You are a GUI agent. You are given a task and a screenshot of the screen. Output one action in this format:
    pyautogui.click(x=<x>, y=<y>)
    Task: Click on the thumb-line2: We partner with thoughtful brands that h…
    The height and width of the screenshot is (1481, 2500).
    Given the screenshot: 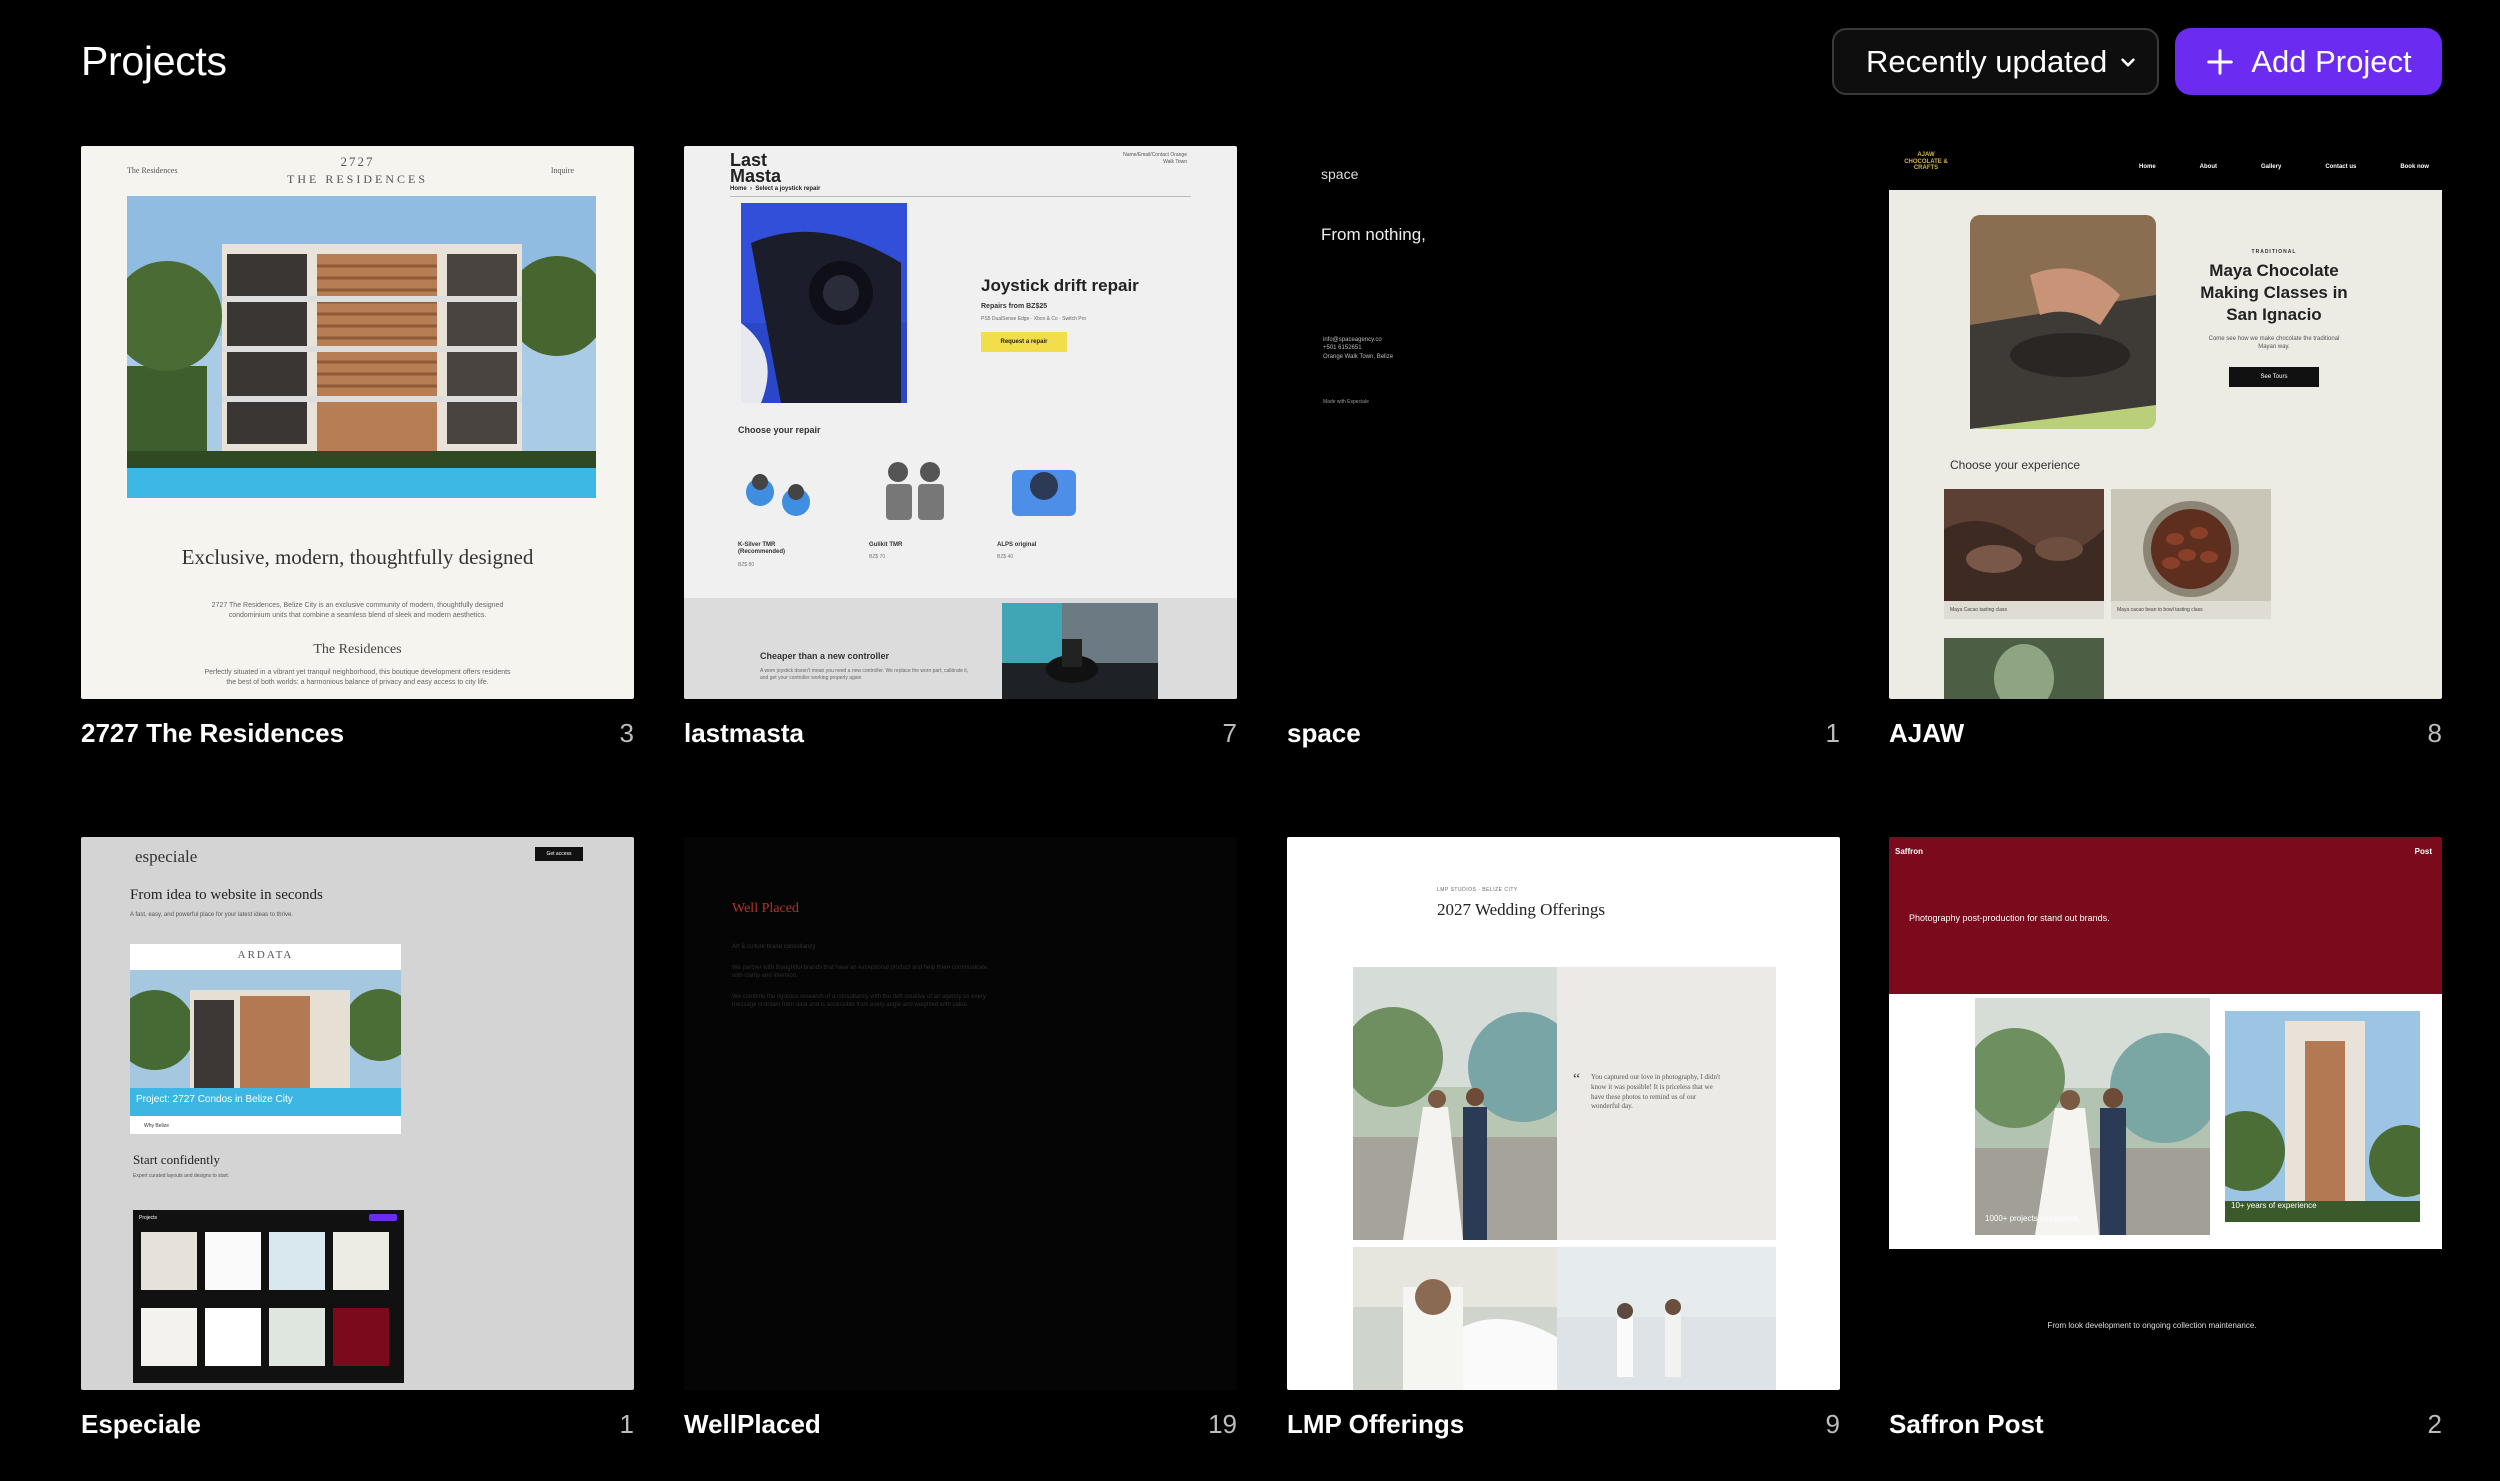 What is the action you would take?
    pyautogui.click(x=860, y=972)
    